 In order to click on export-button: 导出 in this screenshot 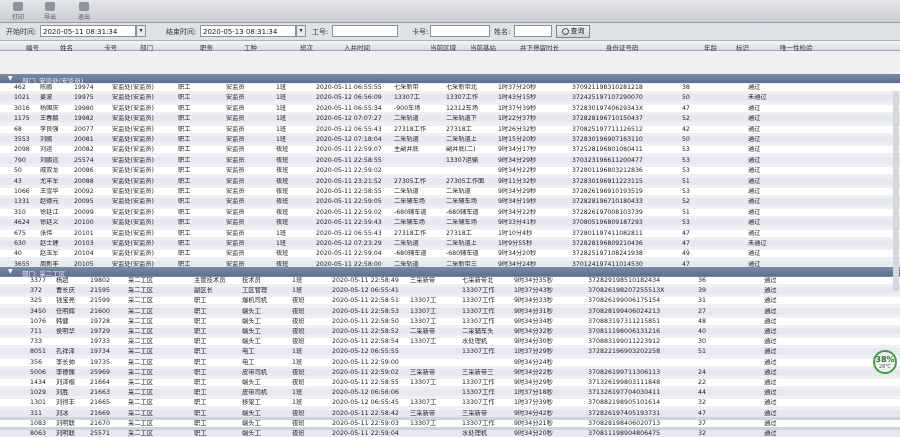, I will do `click(50, 11)`.